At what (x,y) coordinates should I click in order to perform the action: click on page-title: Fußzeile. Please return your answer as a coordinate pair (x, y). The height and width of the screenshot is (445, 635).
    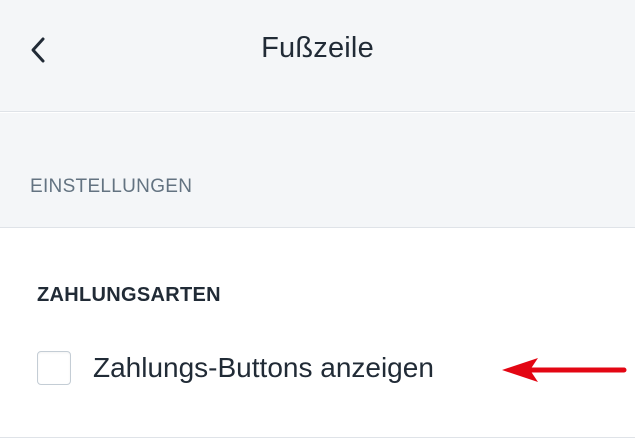
    Looking at the image, I should click on (317, 48).